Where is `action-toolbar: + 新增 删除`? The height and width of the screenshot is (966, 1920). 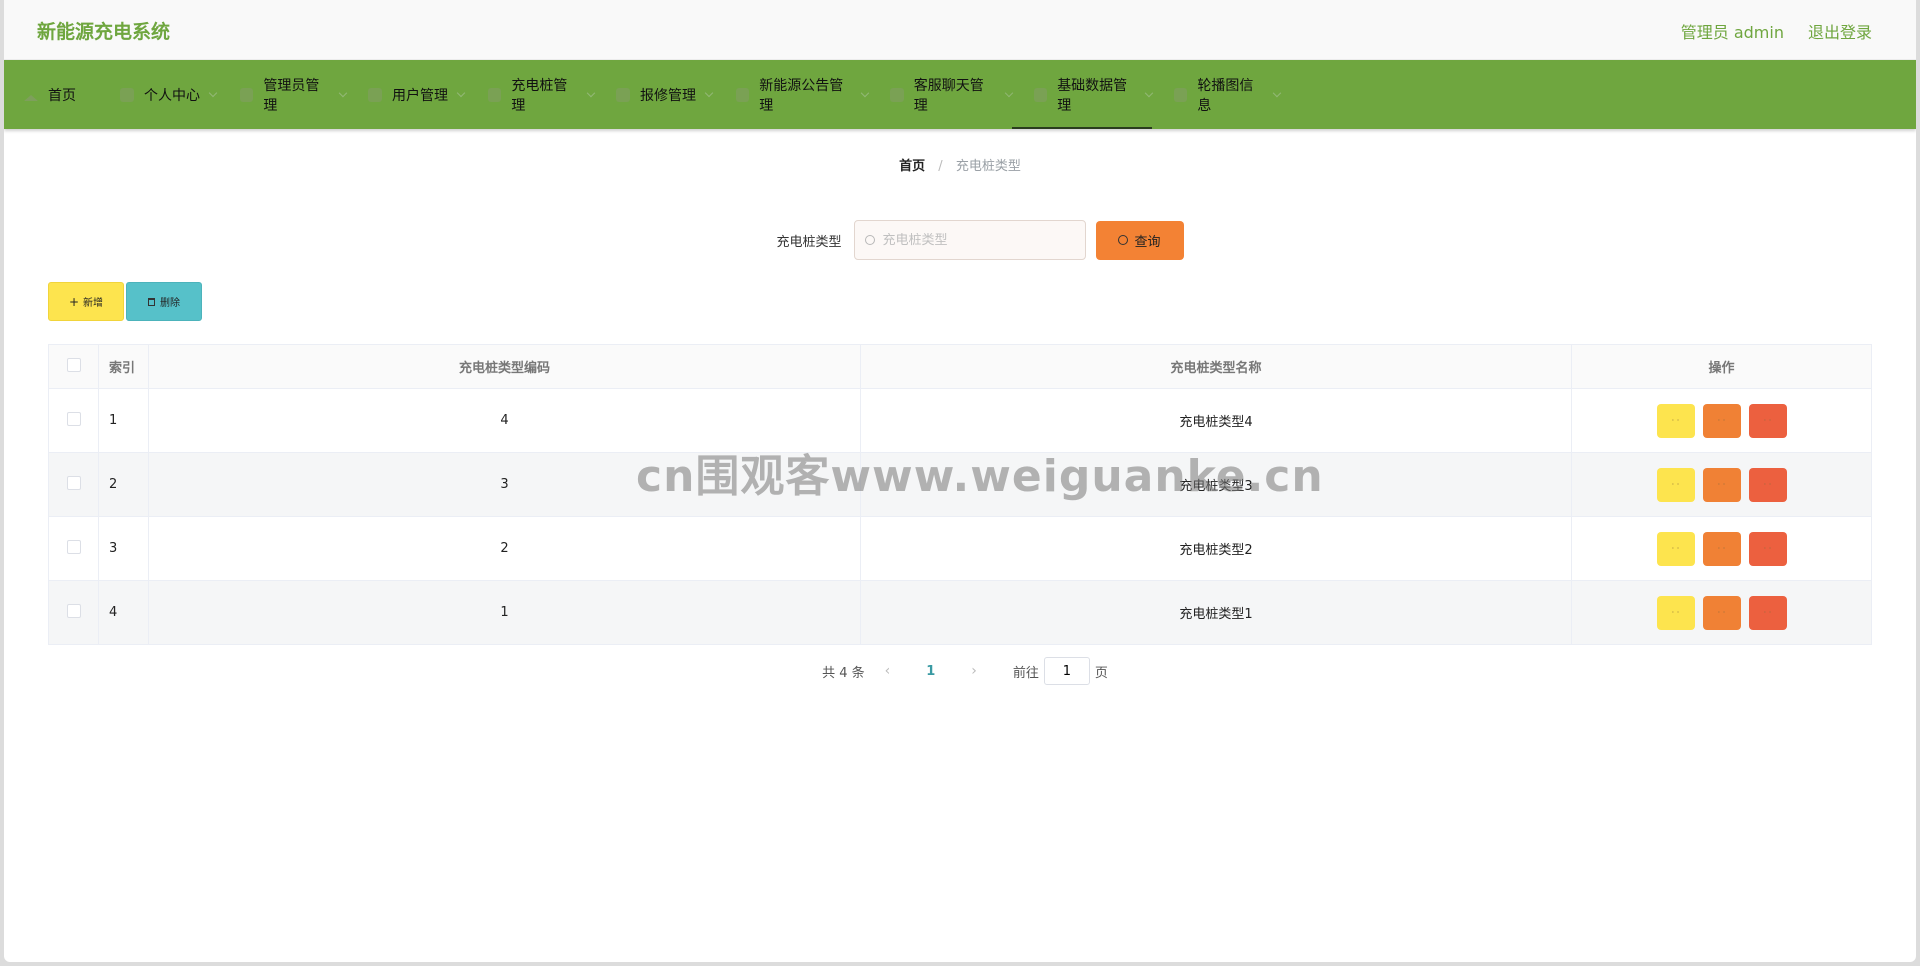 action-toolbar: + 新增 删除 is located at coordinates (125, 301).